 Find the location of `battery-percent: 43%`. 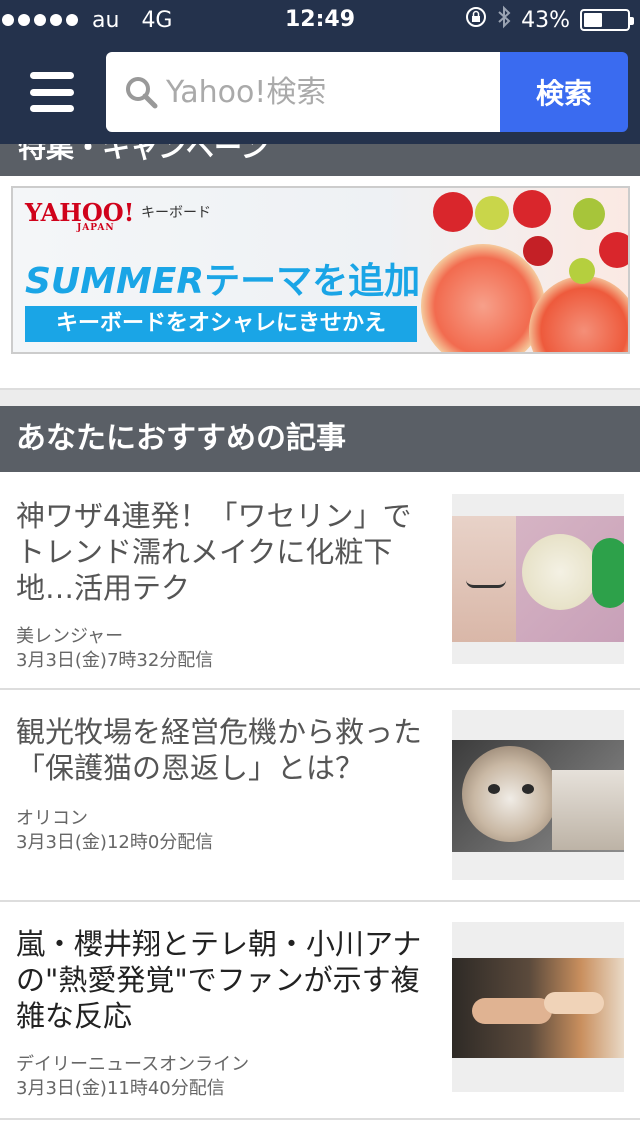

battery-percent: 43% is located at coordinates (545, 20).